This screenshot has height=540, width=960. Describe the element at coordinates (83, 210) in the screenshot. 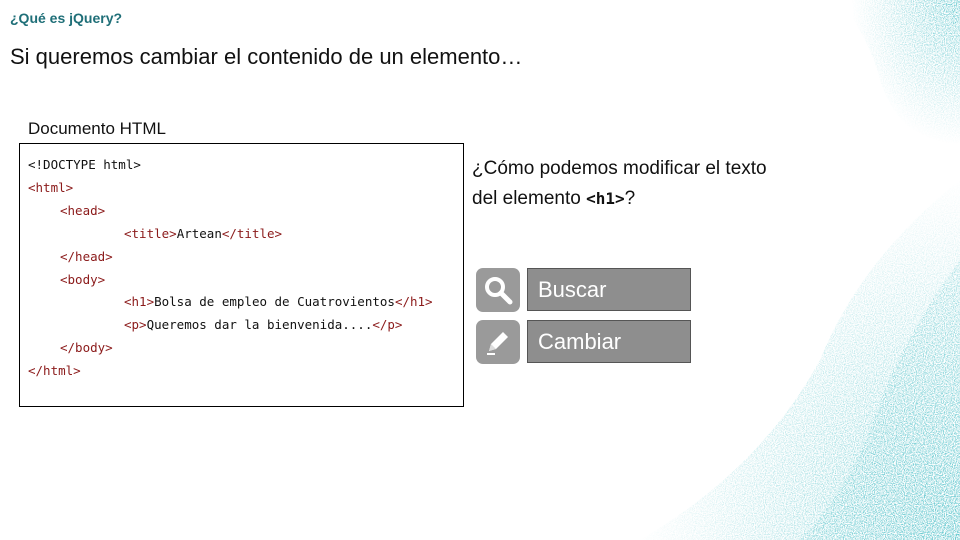

I see `code-line: <head>` at that location.